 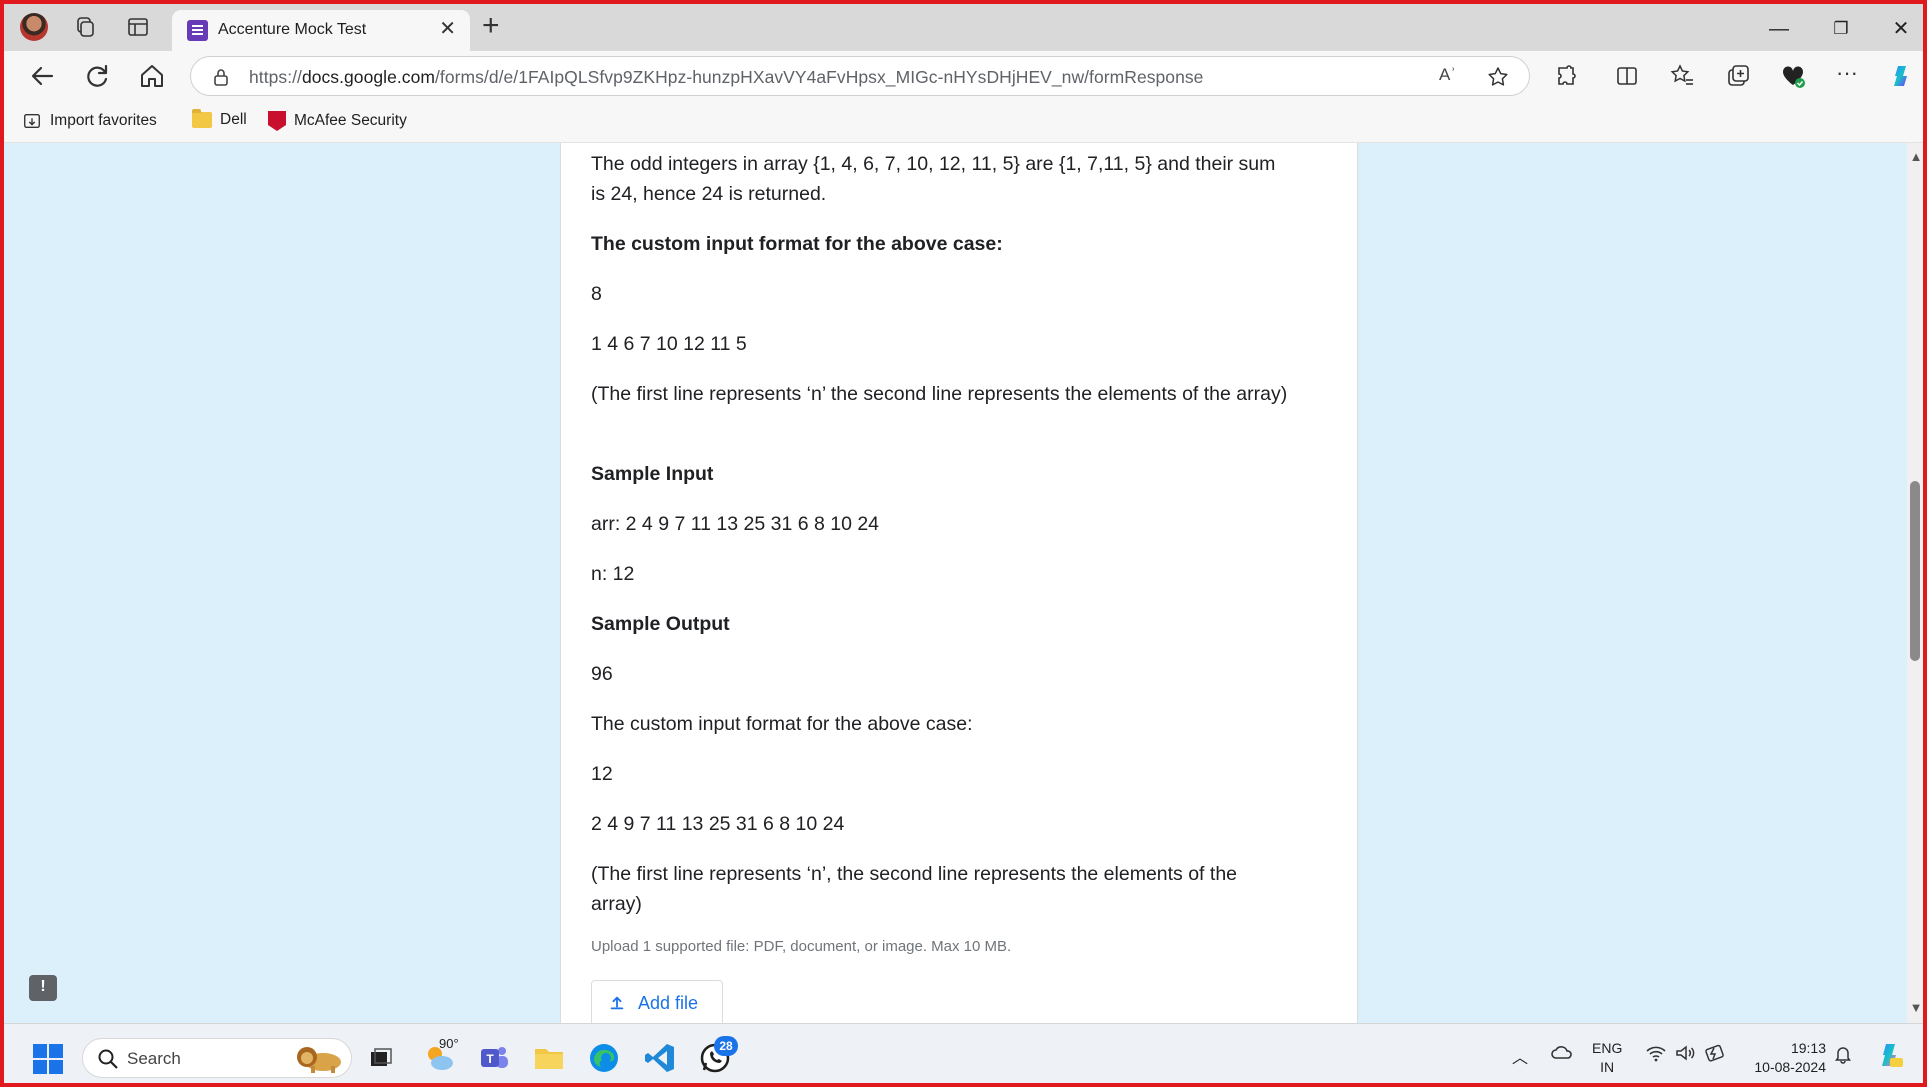 I want to click on workspaces-icon, so click(x=85, y=27).